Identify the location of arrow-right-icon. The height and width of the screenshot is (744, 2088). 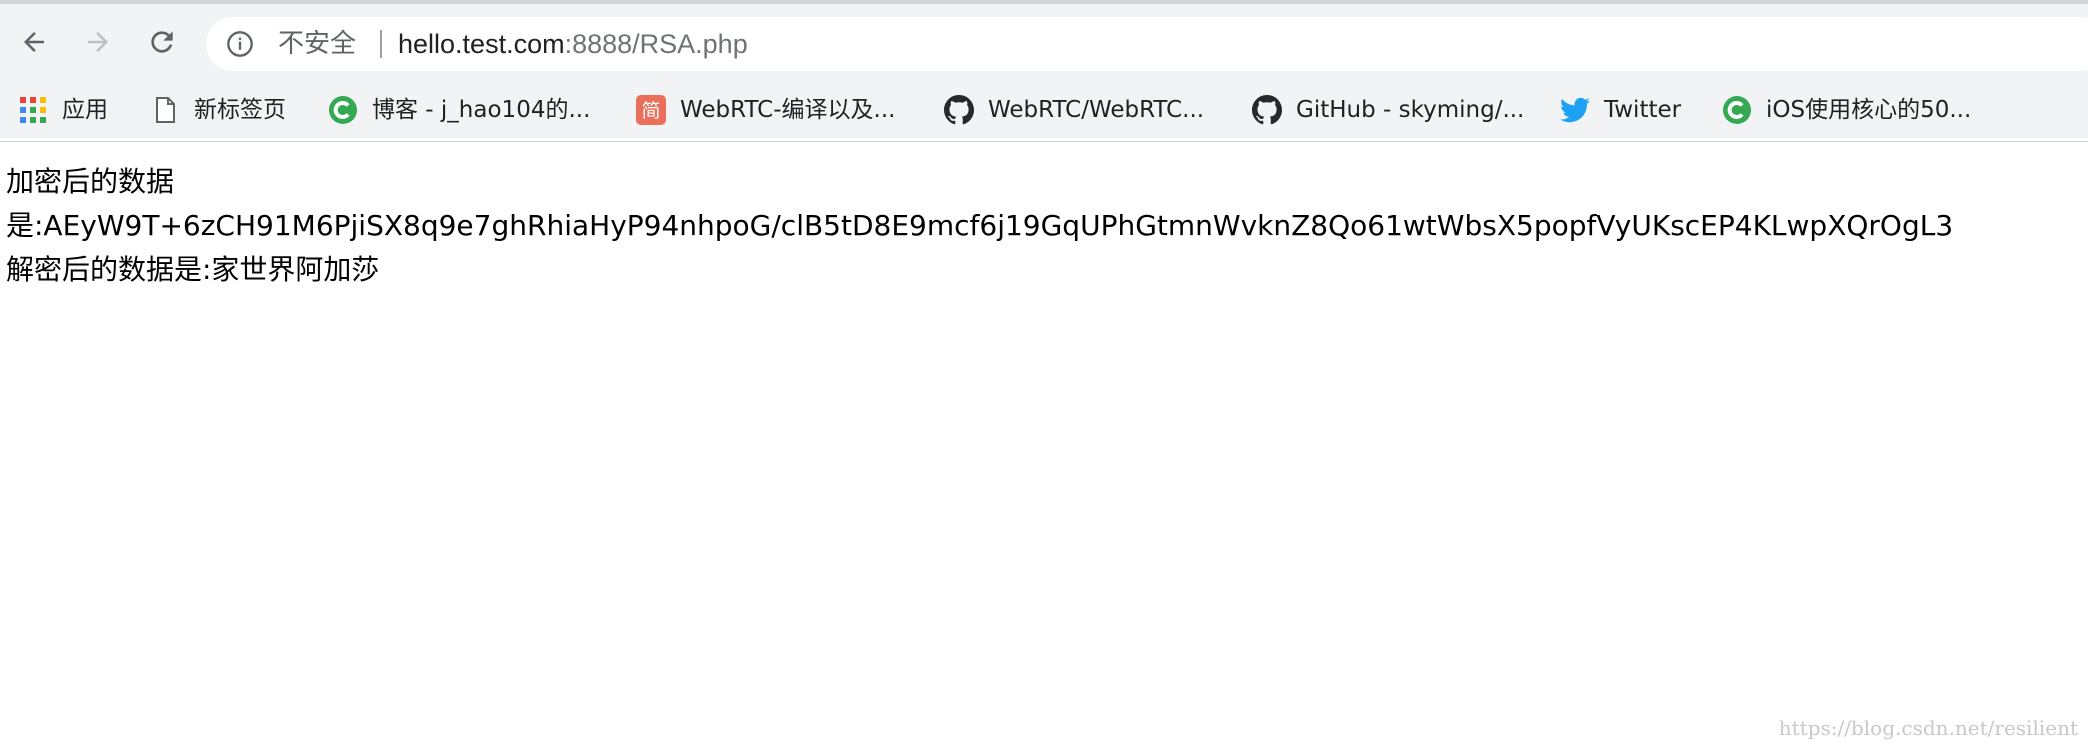
(98, 42).